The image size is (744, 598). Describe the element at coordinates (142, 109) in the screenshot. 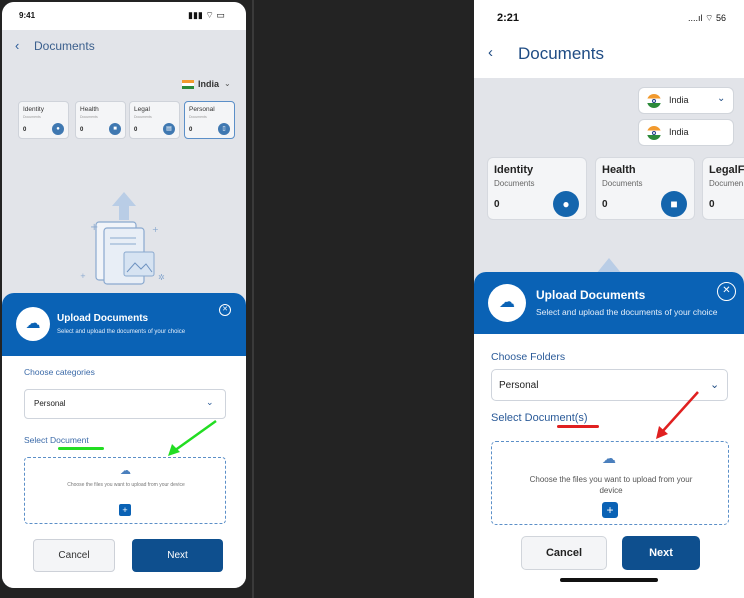

I see `card-label: Legal` at that location.